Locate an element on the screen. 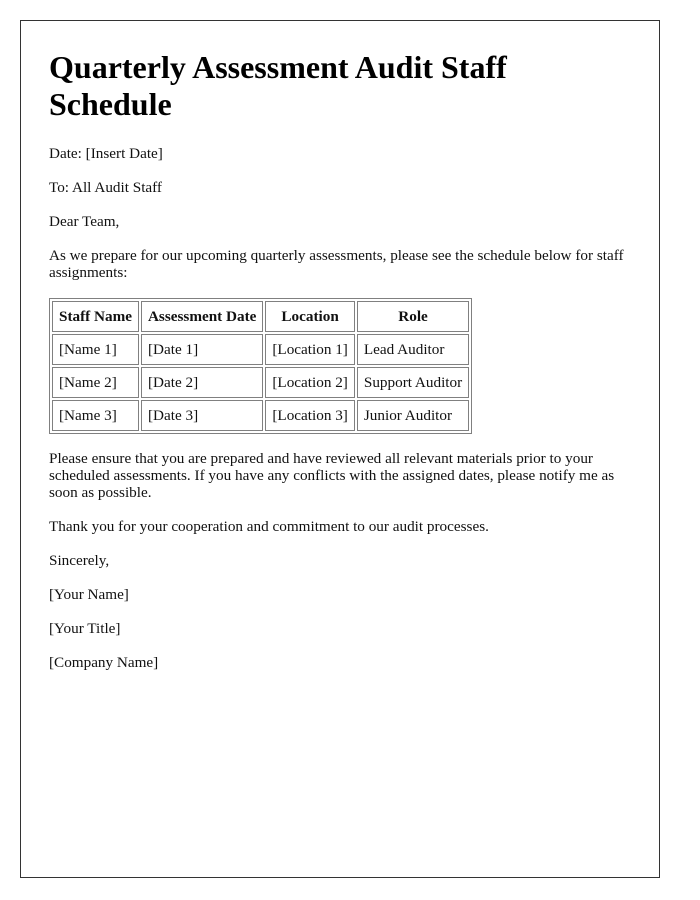 The image size is (700, 900). header-role: Role is located at coordinates (413, 316).